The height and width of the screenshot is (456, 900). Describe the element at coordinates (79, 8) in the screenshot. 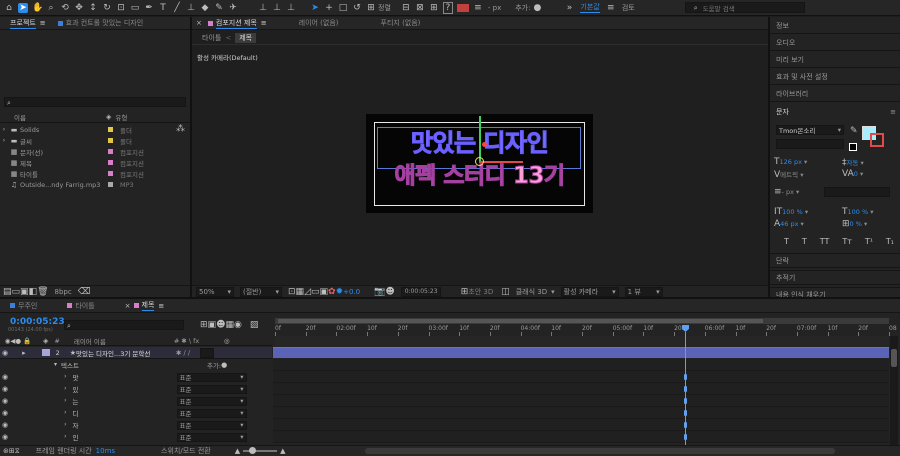

I see `pan-camera-icon: ✥` at that location.